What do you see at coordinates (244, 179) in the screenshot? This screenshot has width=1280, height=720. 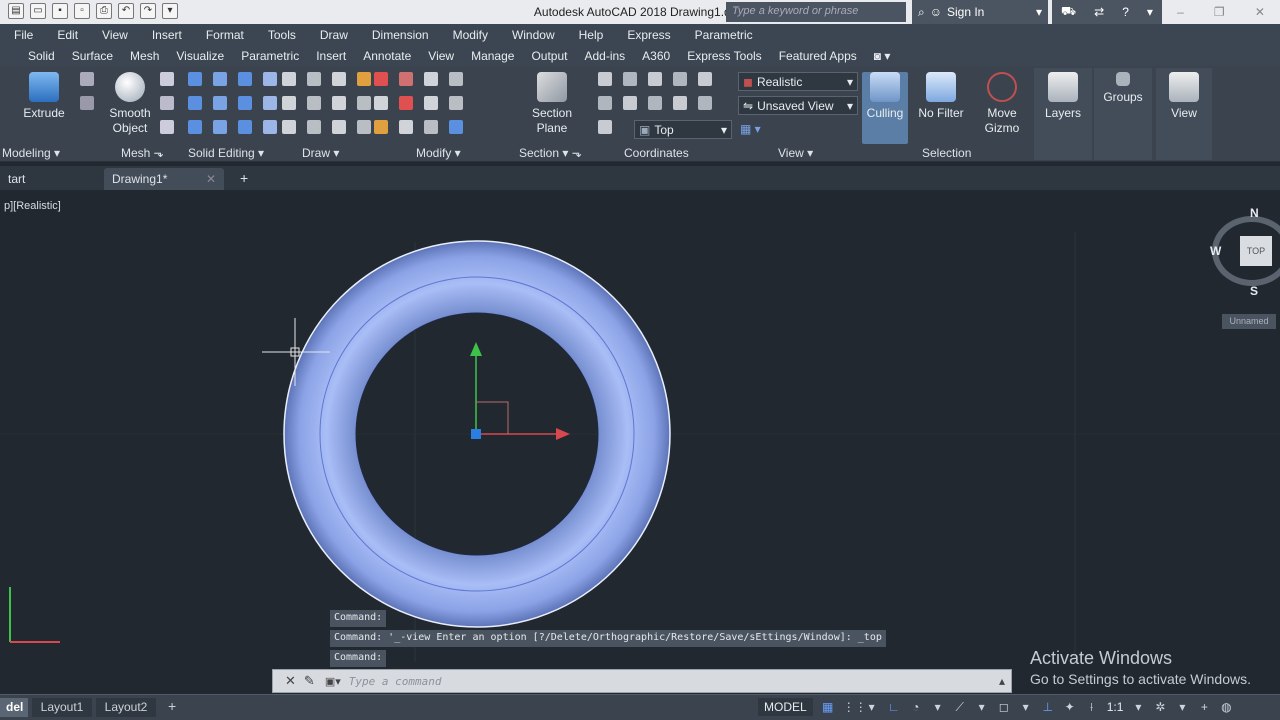 I see `new-tab-button: +` at bounding box center [244, 179].